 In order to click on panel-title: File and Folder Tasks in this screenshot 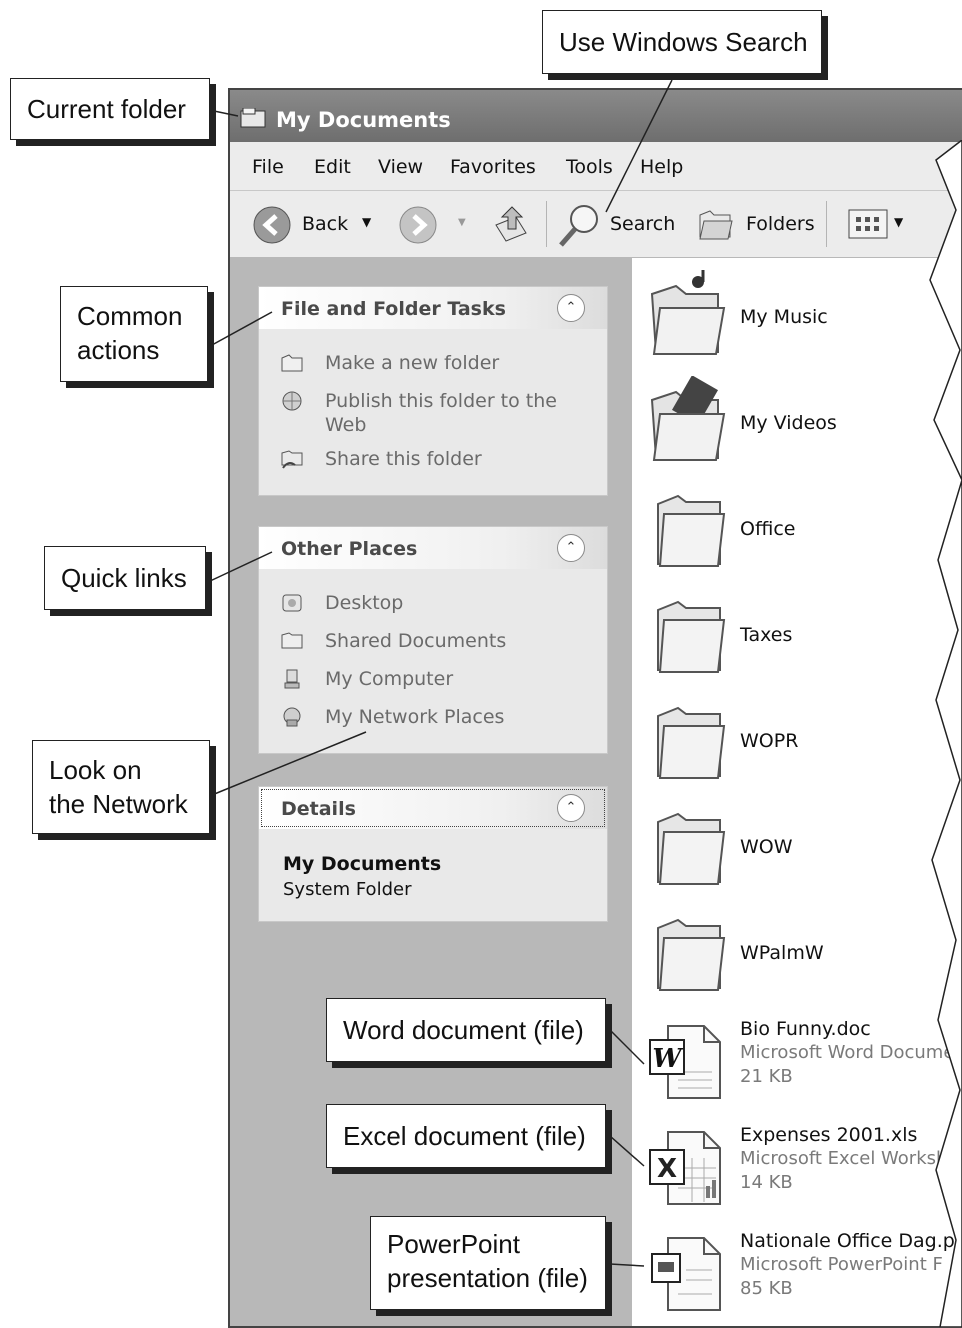, I will do `click(393, 309)`.